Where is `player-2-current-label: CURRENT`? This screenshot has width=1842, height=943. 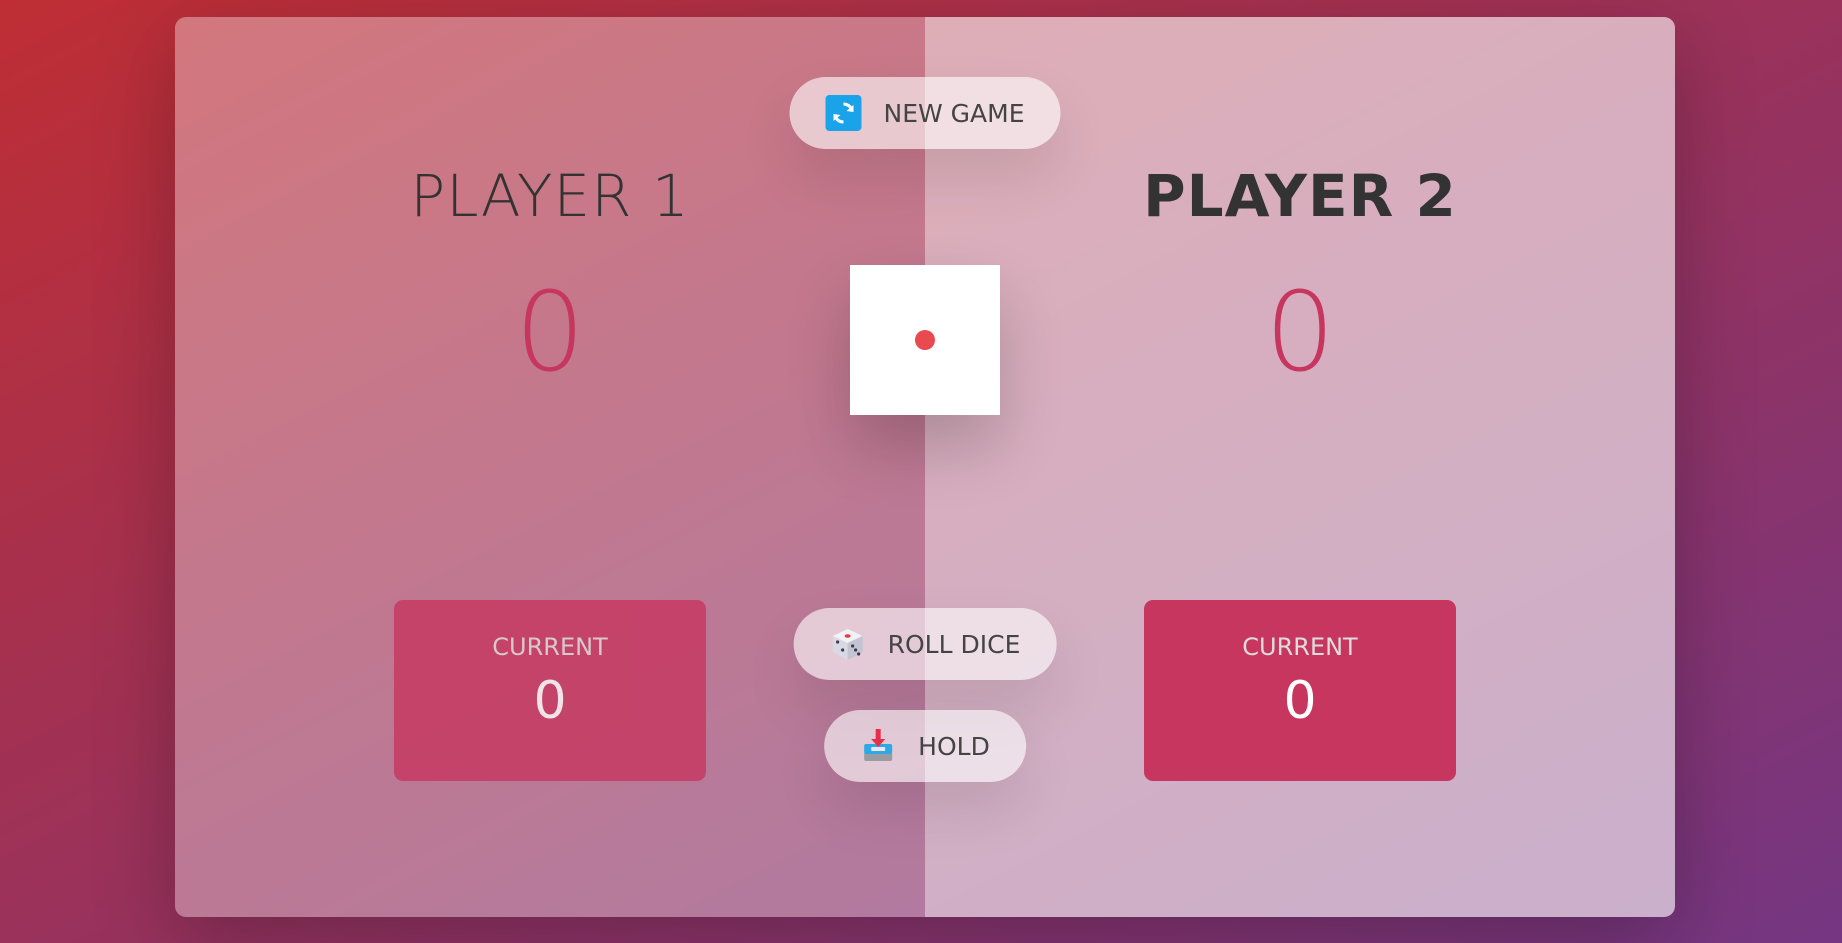 player-2-current-label: CURRENT is located at coordinates (1300, 647).